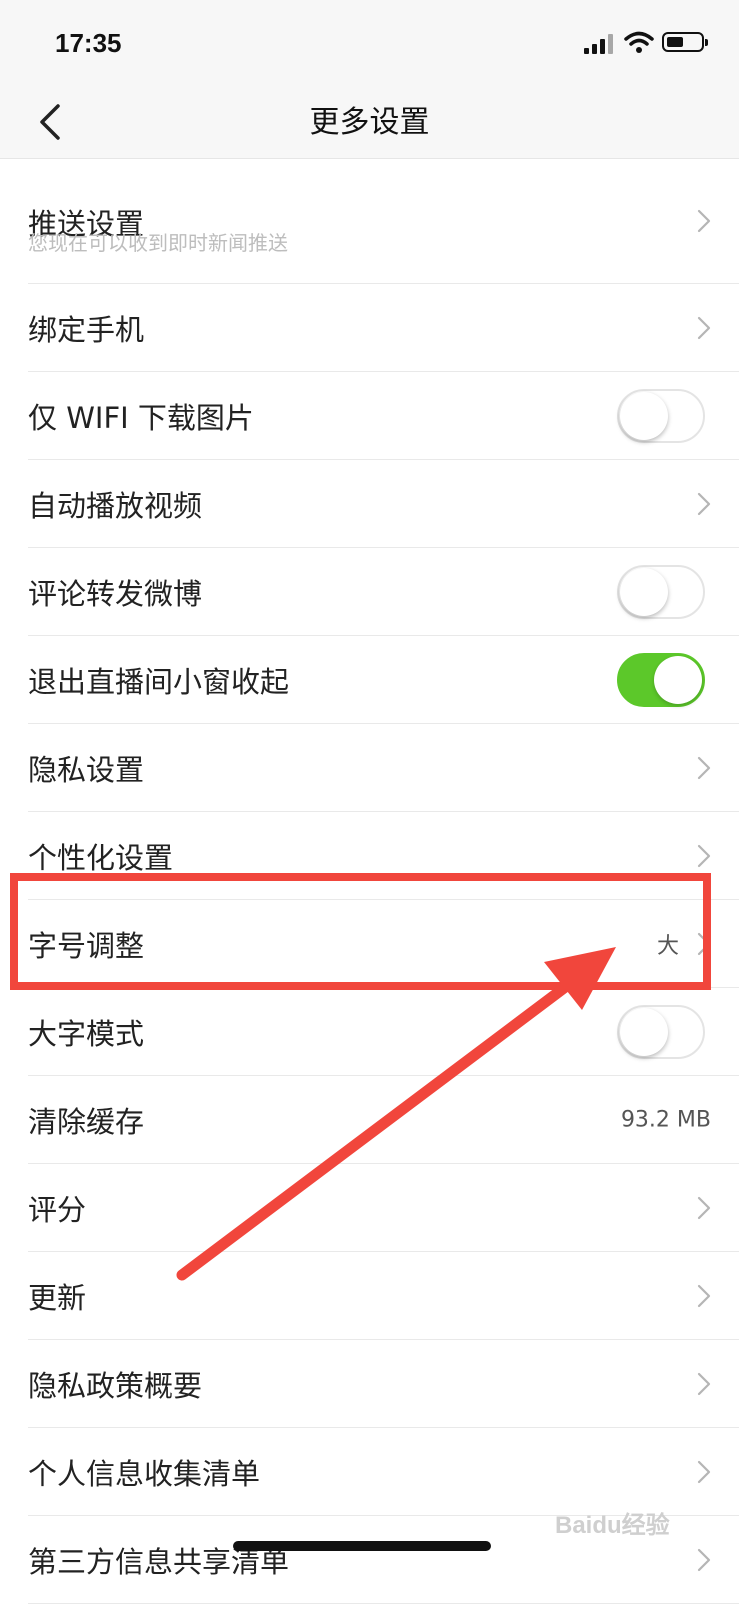 The image size is (739, 1604). I want to click on setting-row-5: 退出直播间小窗收起, so click(383, 680).